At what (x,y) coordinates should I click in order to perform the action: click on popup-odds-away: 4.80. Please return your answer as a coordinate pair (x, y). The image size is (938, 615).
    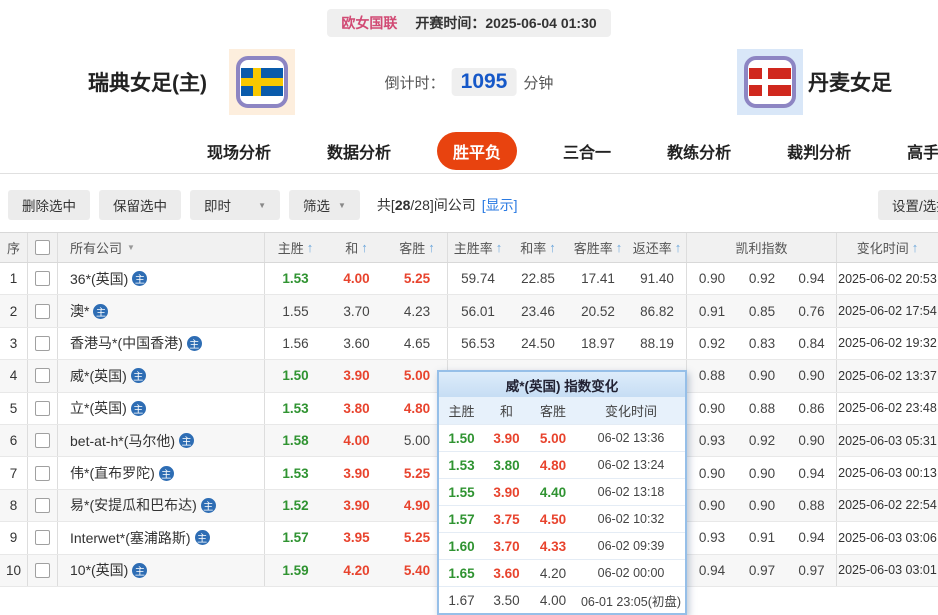
    Looking at the image, I should click on (553, 465).